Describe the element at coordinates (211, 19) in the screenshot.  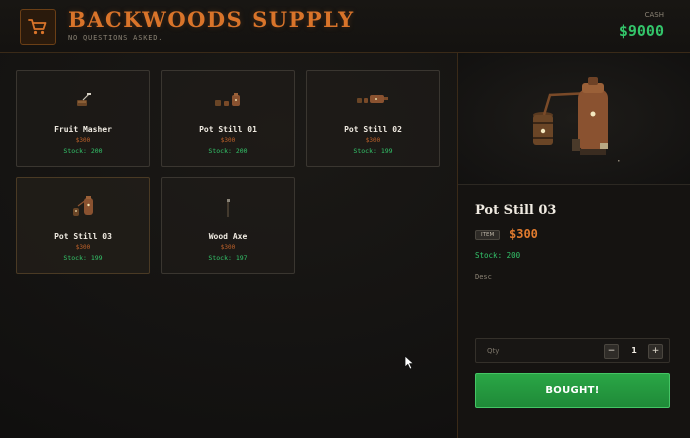
I see `shop-title: BACKWOODS SUPPLY` at that location.